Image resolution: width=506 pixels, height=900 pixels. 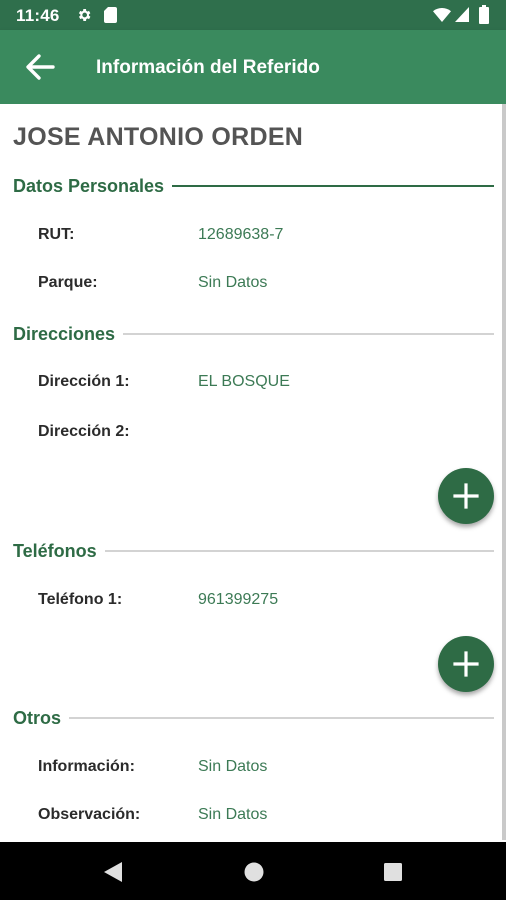 I want to click on field-value: 12689638-7, so click(x=241, y=234).